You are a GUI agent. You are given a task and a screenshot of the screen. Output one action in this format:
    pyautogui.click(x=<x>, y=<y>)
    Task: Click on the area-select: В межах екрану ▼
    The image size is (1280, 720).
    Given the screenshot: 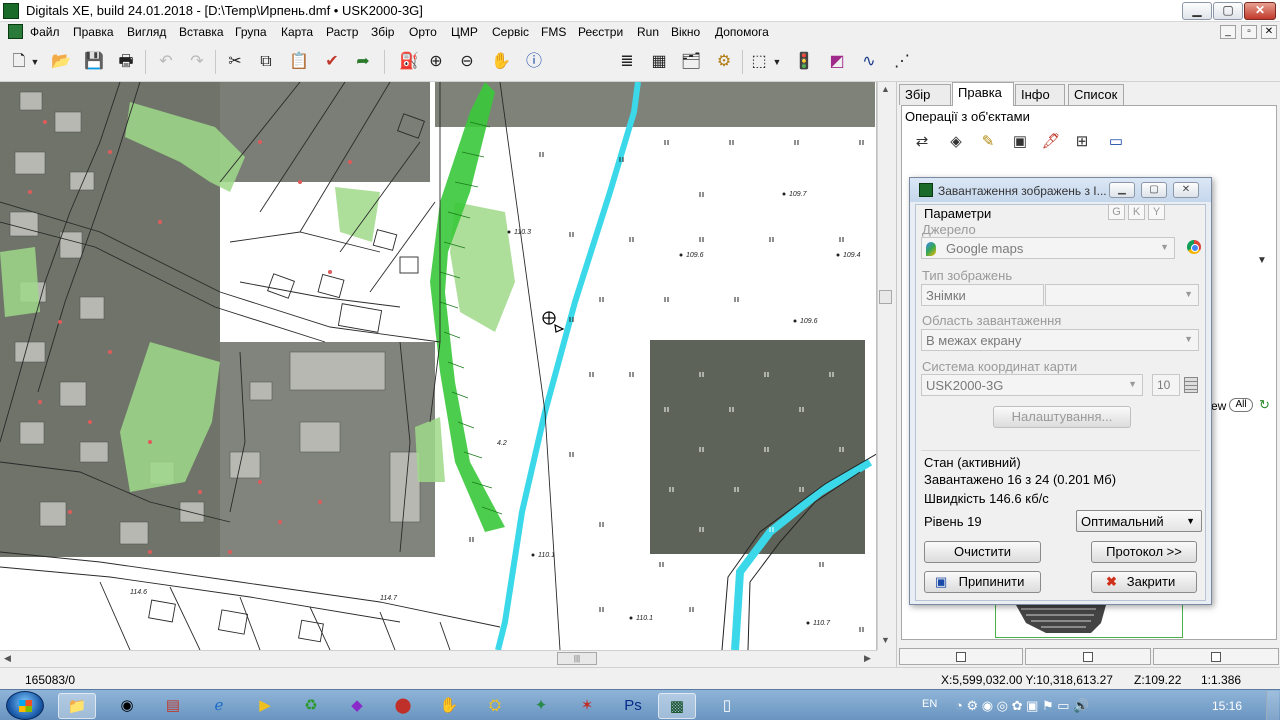 What is the action you would take?
    pyautogui.click(x=1060, y=340)
    